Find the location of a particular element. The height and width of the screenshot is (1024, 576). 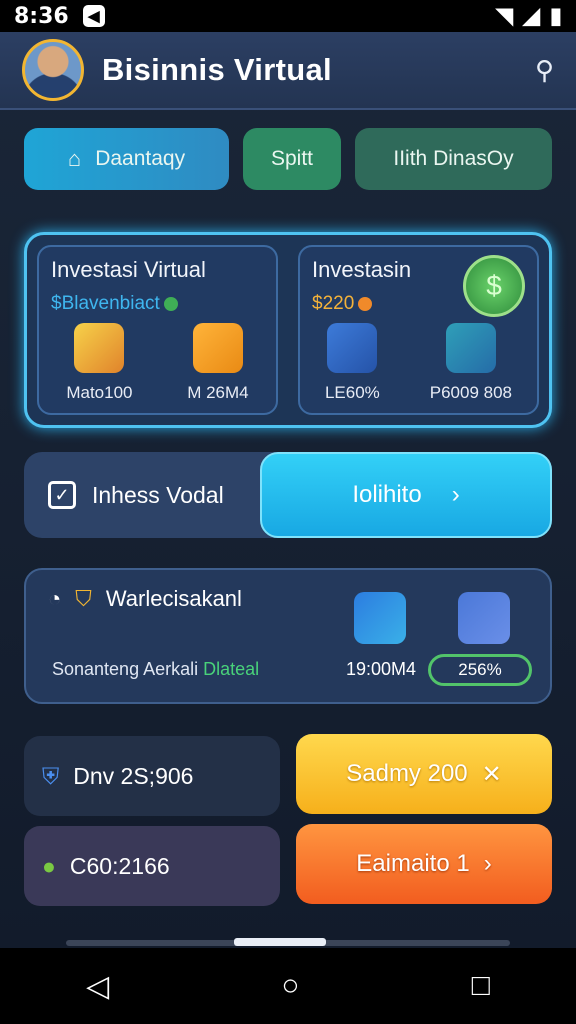

back-icon: ◁ is located at coordinates (97, 986).